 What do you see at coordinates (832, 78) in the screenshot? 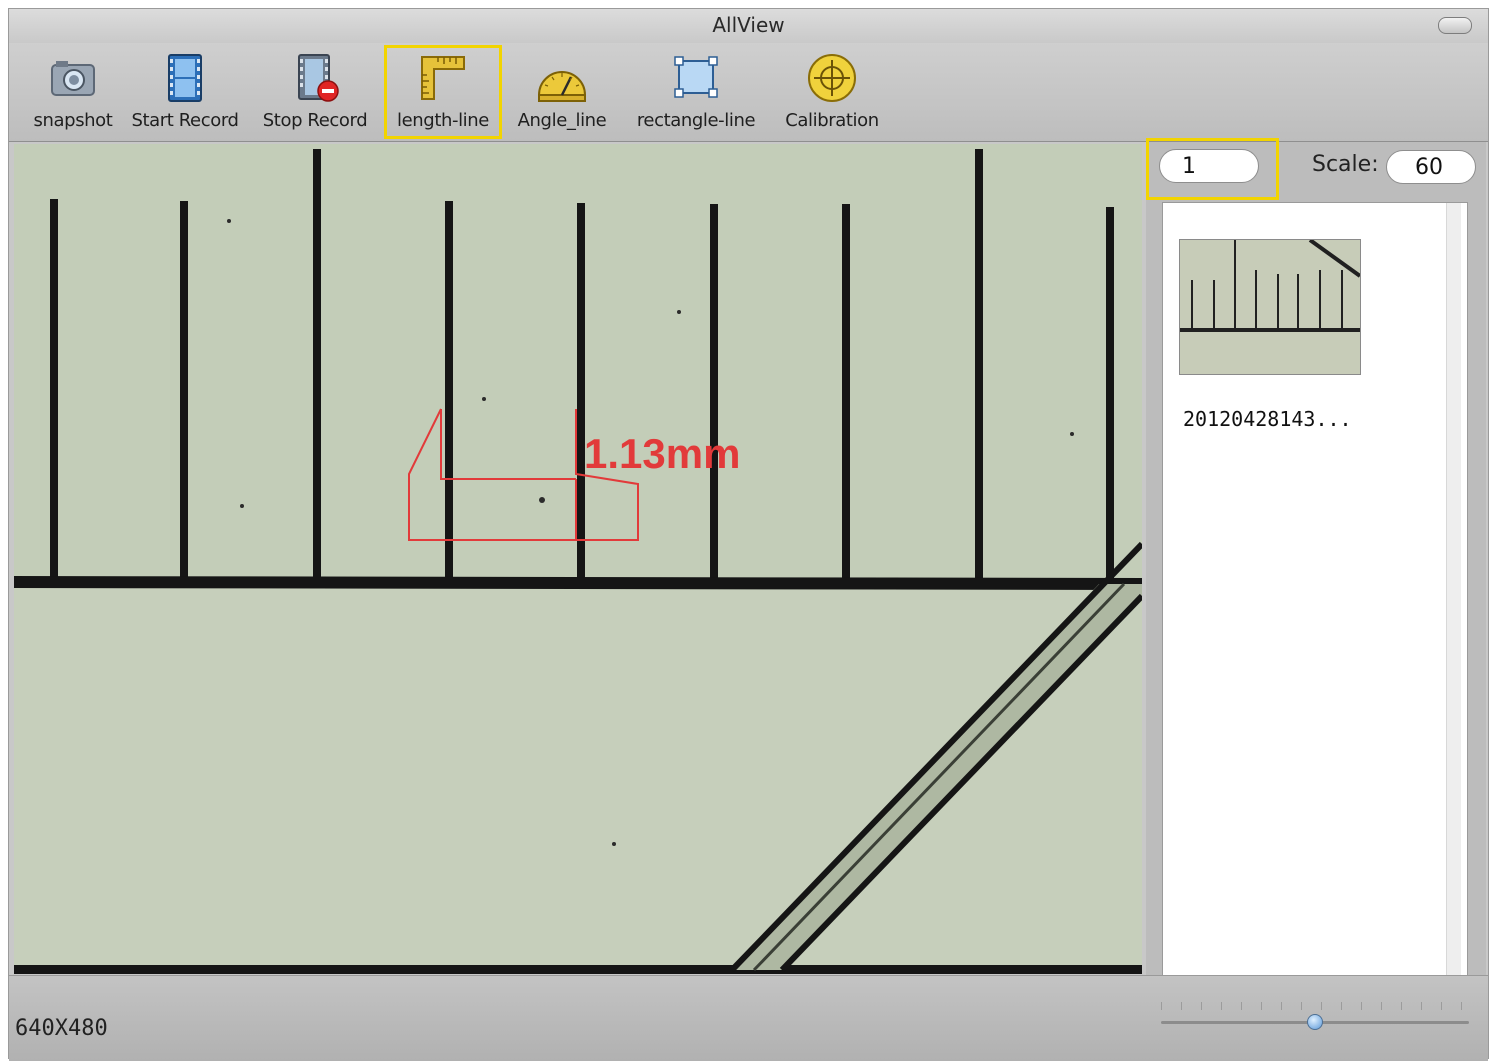
I see `crosshair-icon` at bounding box center [832, 78].